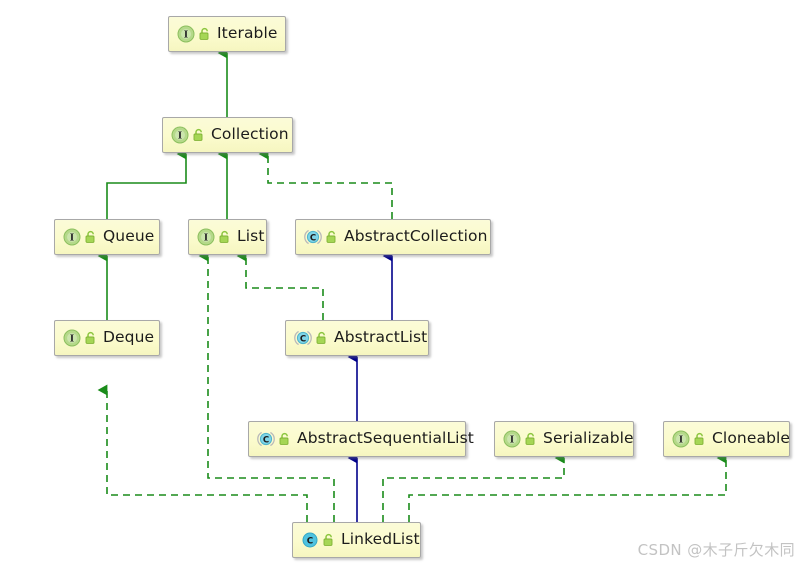 The height and width of the screenshot is (568, 804). I want to click on edge-linkedlist-to-cloneable, so click(567, 487).